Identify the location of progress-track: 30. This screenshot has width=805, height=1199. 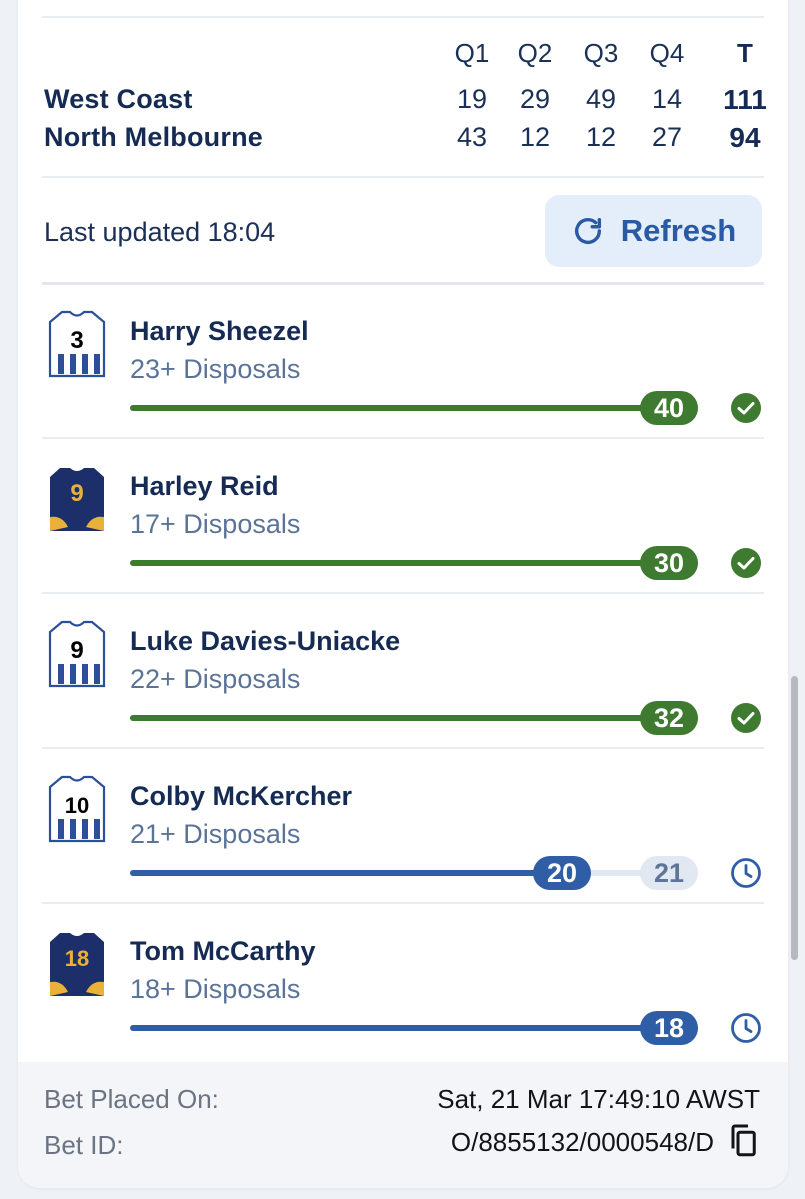
(414, 563).